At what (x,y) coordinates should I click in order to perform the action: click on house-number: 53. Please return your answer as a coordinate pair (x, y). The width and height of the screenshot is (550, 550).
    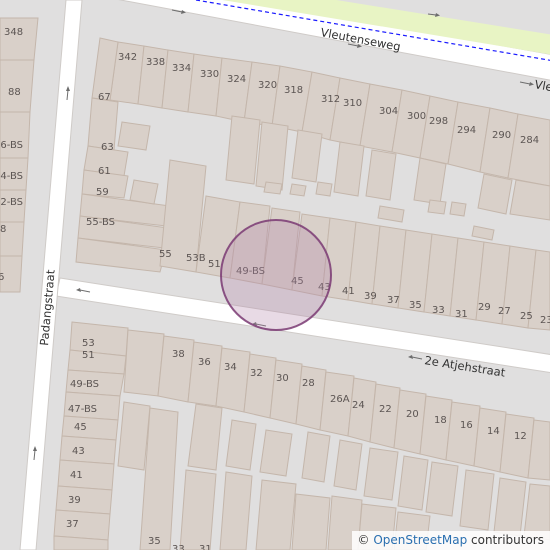
    Looking at the image, I should click on (88, 343).